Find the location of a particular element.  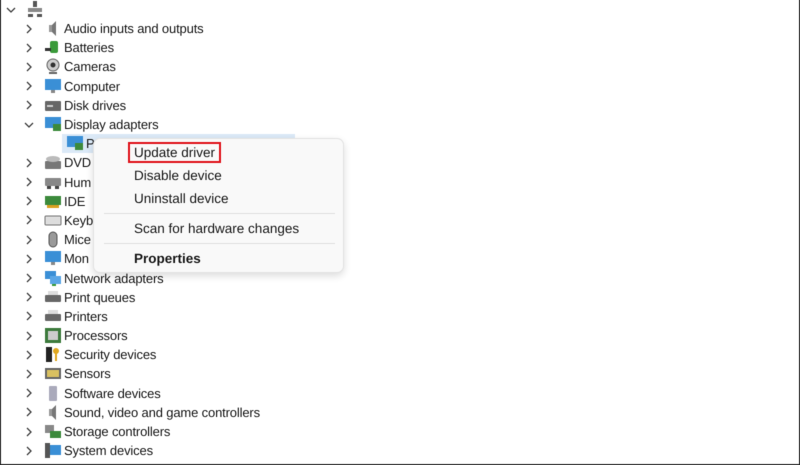

key-icon is located at coordinates (53, 355).